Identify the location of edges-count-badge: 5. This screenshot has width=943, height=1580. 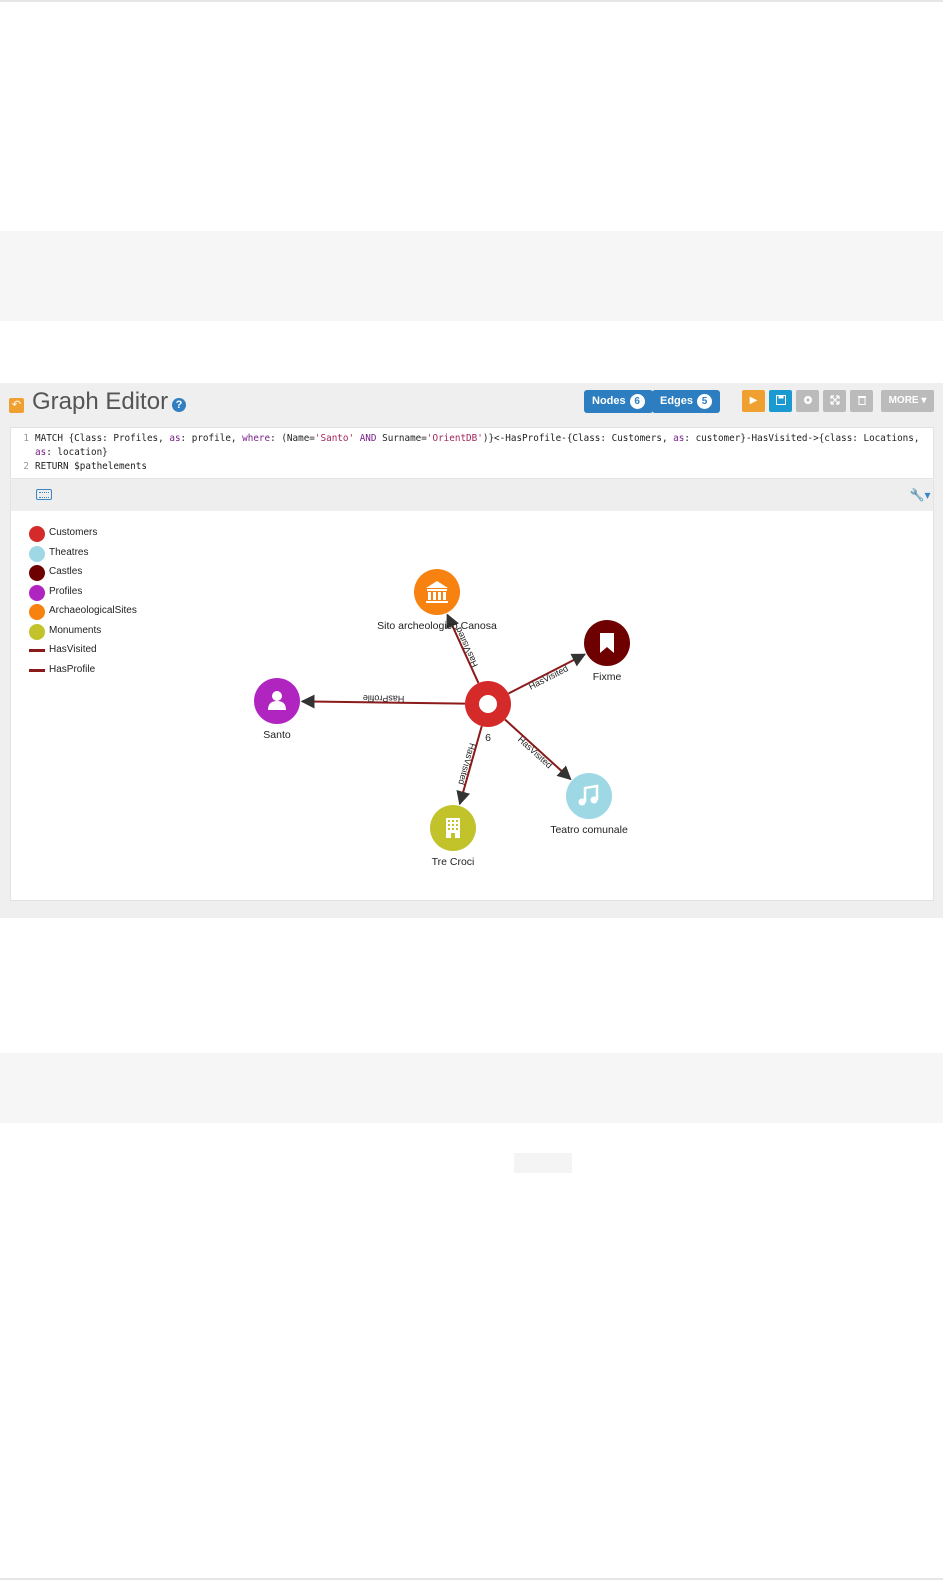
(705, 401).